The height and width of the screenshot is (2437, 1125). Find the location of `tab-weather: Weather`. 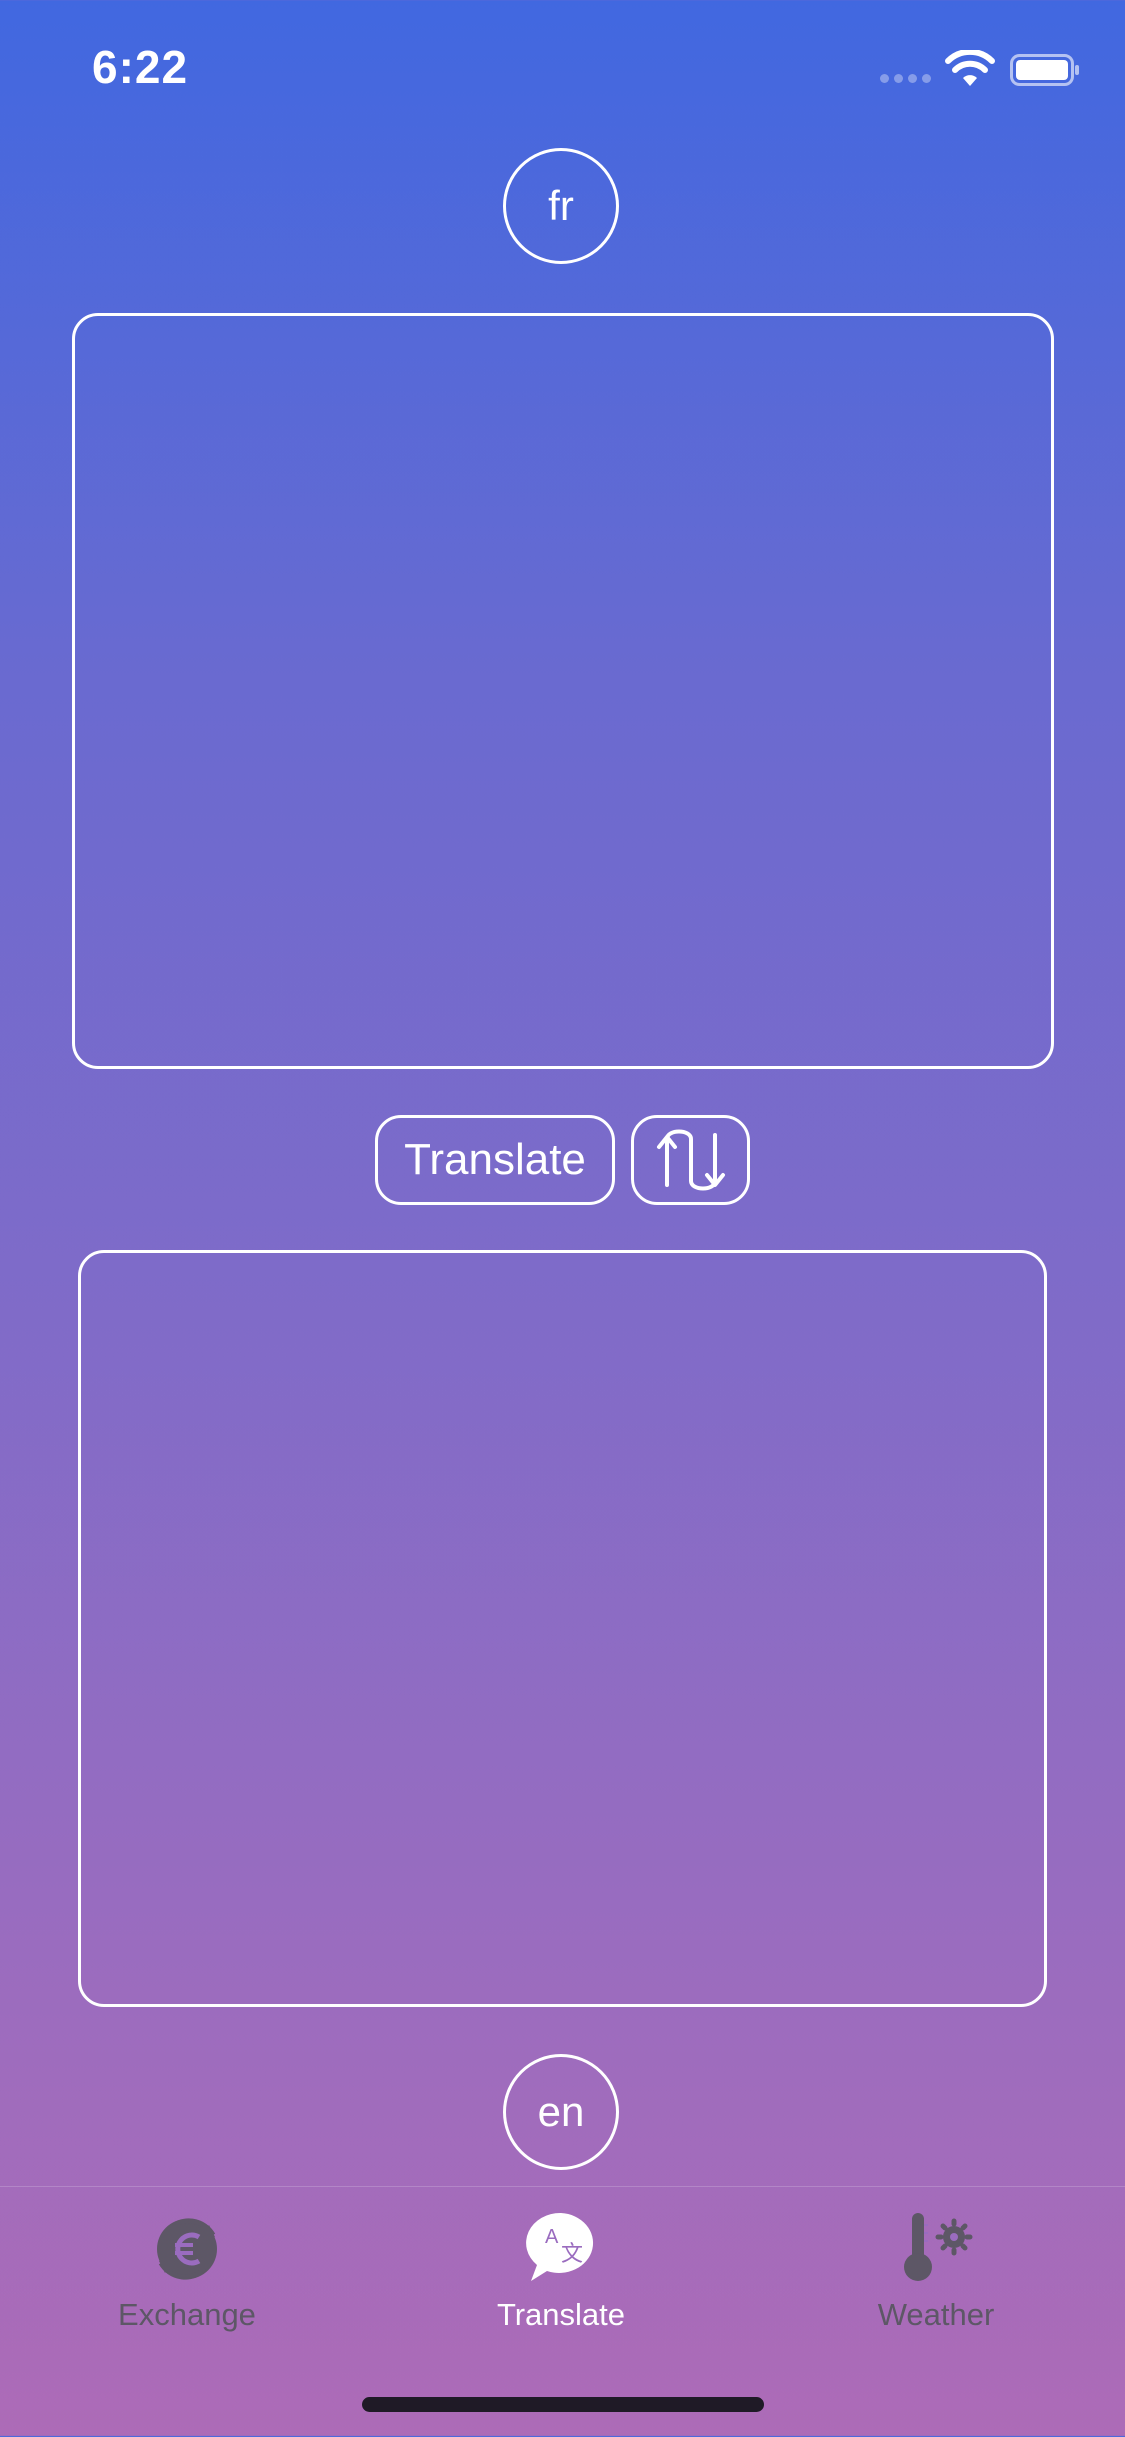

tab-weather: Weather is located at coordinates (936, 2279).